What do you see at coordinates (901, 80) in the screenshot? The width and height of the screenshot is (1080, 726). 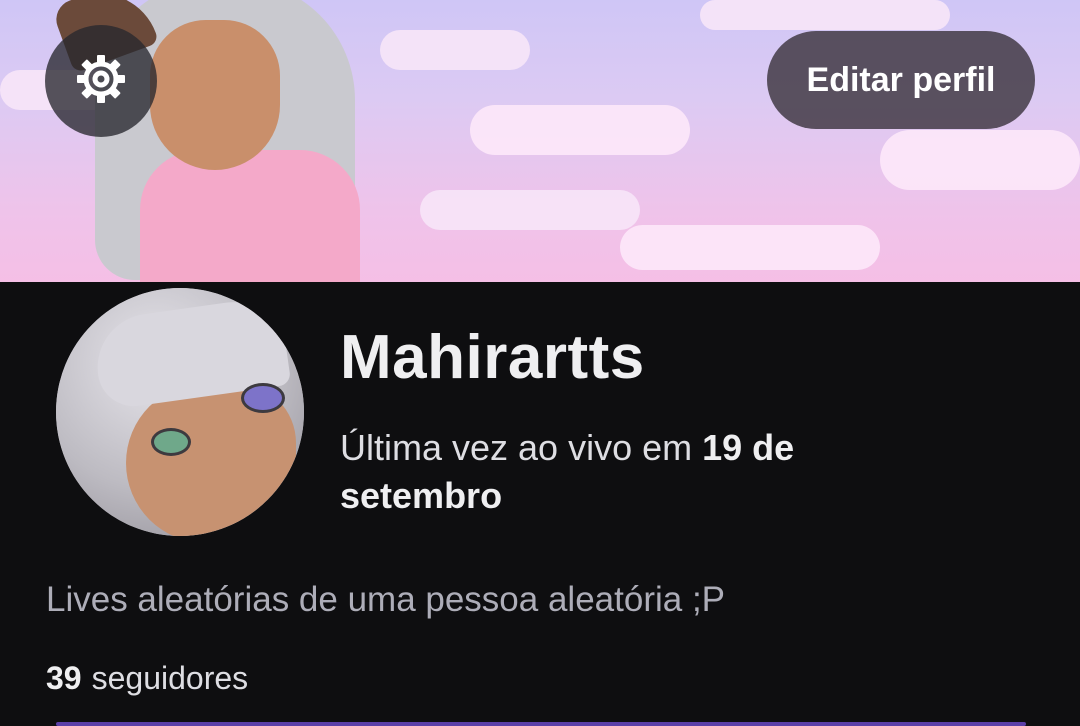 I see `edit-profile-button: Editar perfil` at bounding box center [901, 80].